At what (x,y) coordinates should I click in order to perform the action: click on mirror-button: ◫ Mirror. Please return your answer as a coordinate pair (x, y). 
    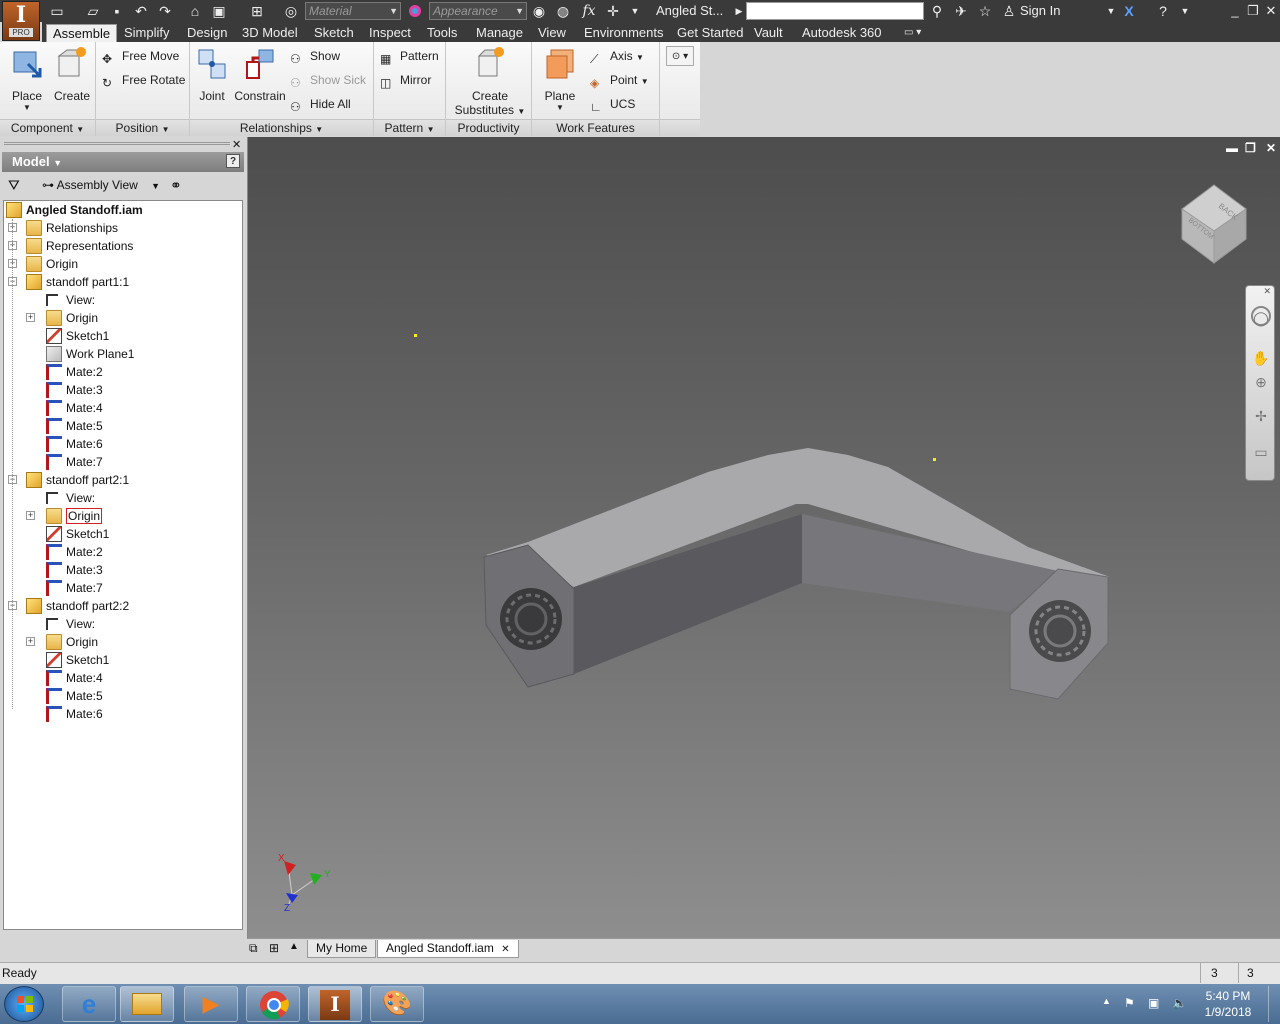
    Looking at the image, I should click on (405, 80).